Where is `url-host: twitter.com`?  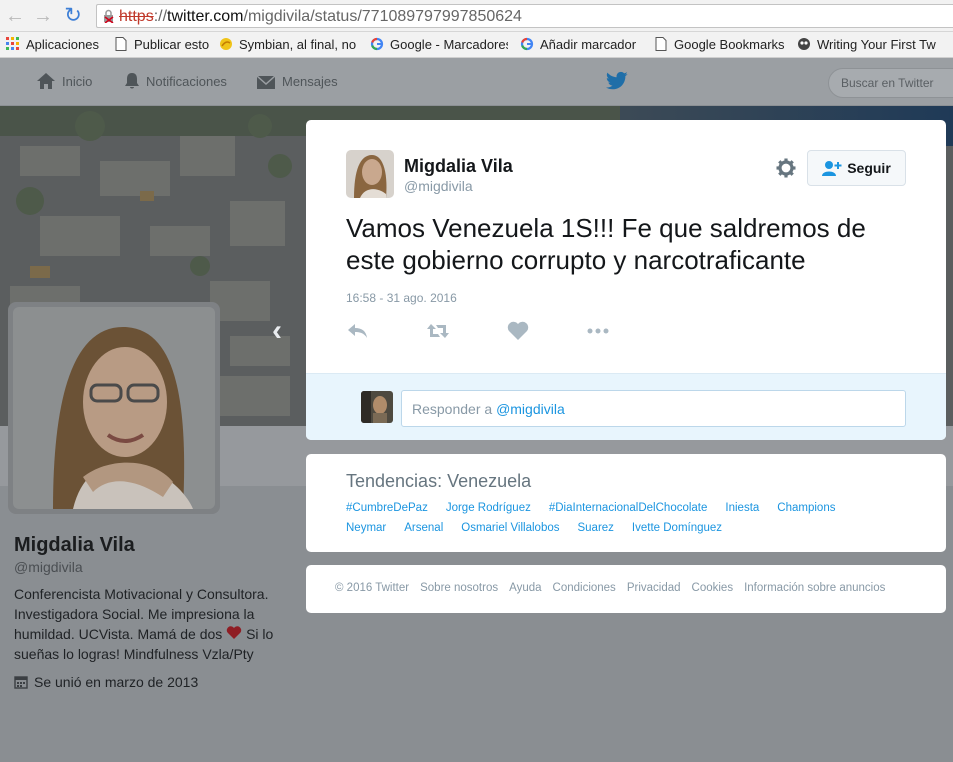
url-host: twitter.com is located at coordinates (205, 16).